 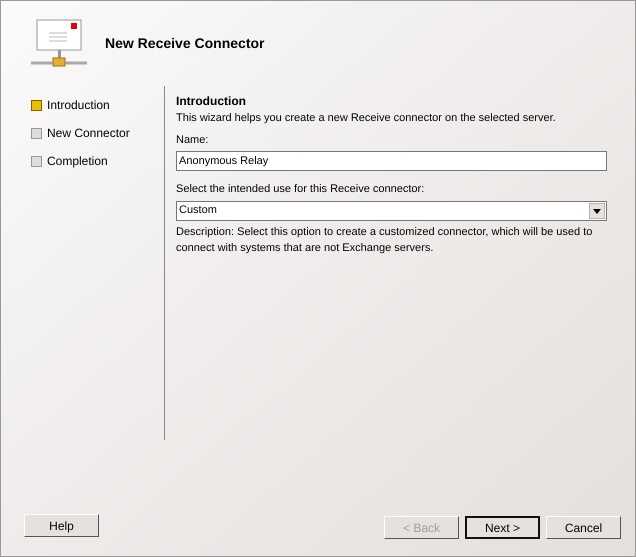 I want to click on step-label: Completion, so click(x=77, y=161).